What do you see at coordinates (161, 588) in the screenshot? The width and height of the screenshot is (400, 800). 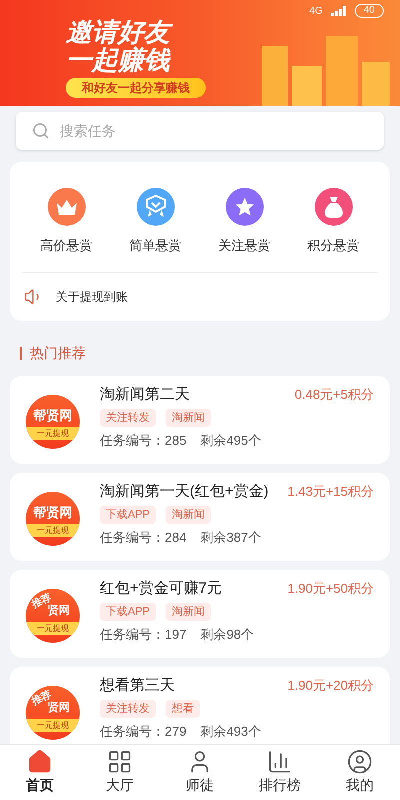 I see `task-title: 红包+赏金可赚7元` at bounding box center [161, 588].